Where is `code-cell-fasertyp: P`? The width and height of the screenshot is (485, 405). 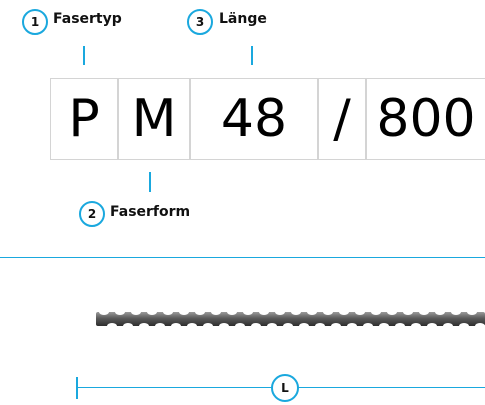 code-cell-fasertyp: P is located at coordinates (84, 119).